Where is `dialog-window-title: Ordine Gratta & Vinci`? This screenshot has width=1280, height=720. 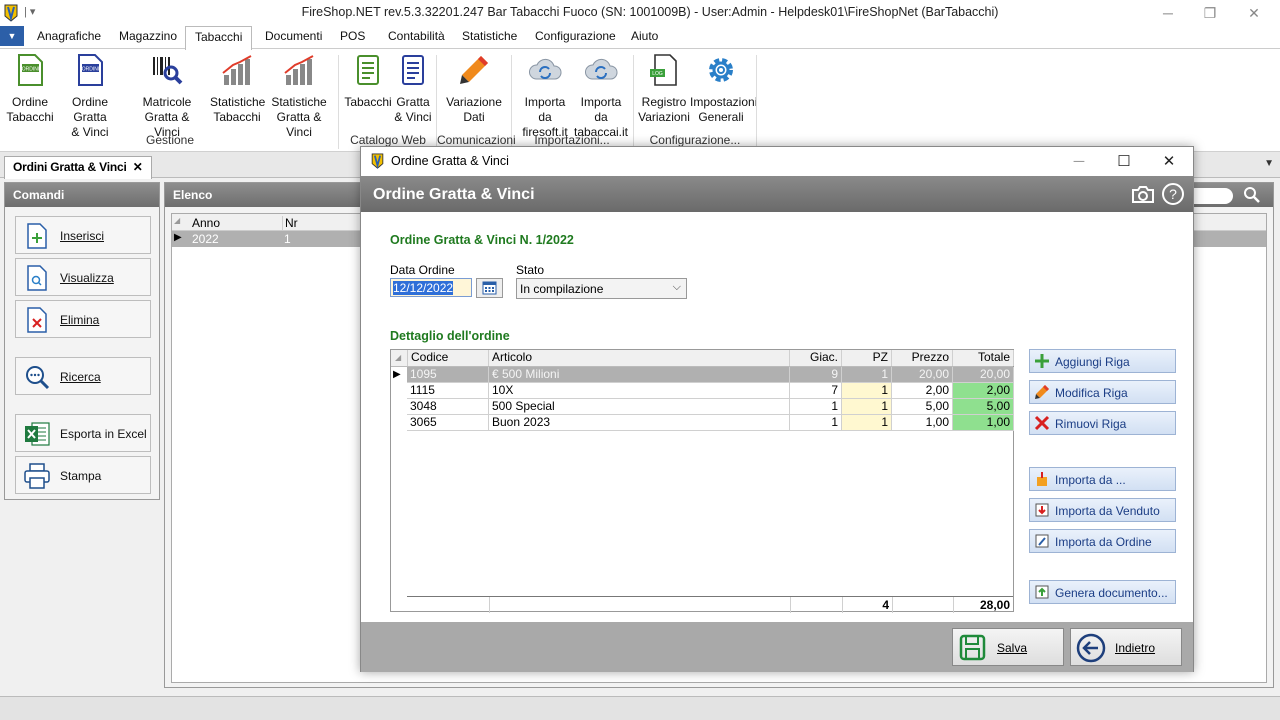
dialog-window-title: Ordine Gratta & Vinci is located at coordinates (450, 161).